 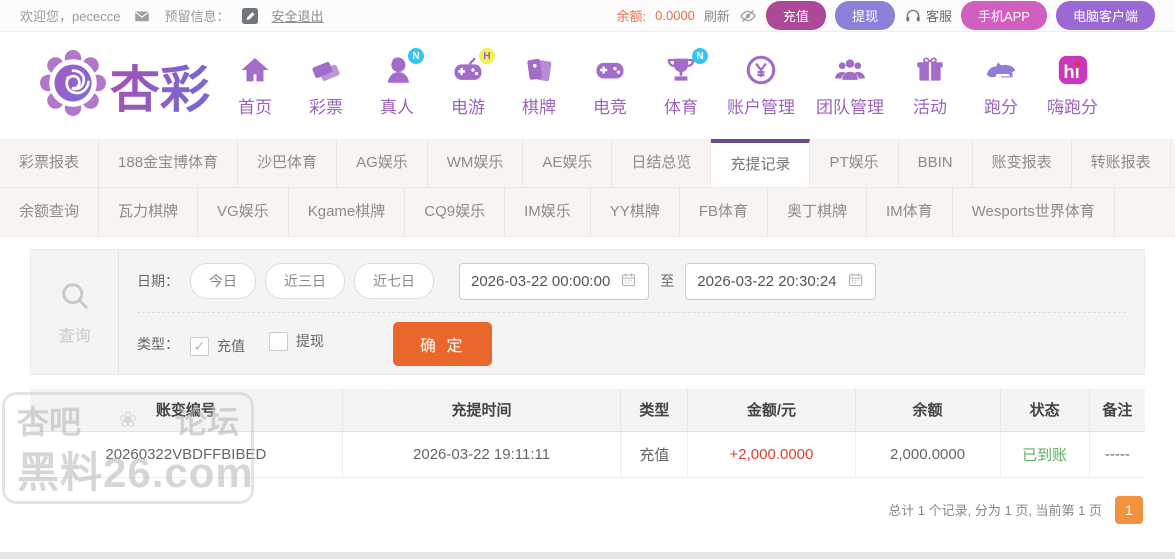 I want to click on nav-item-1: 彩票, so click(x=326, y=85).